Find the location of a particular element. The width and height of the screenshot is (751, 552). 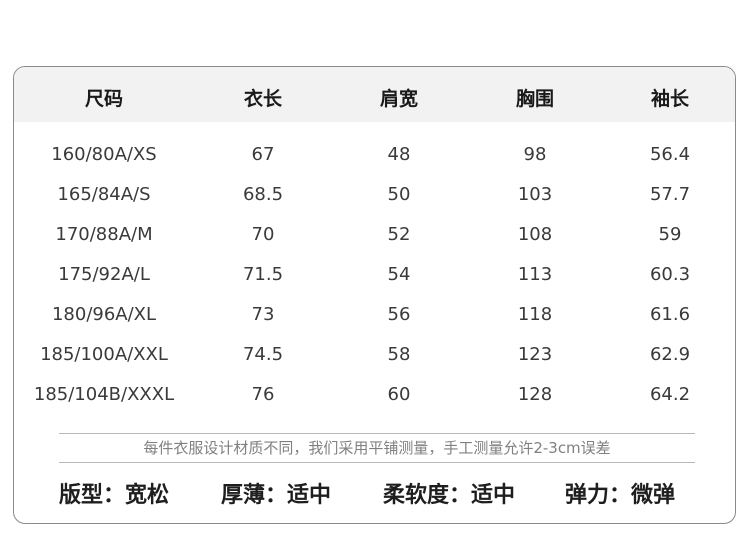

header-size: 尺码 is located at coordinates (103, 99).